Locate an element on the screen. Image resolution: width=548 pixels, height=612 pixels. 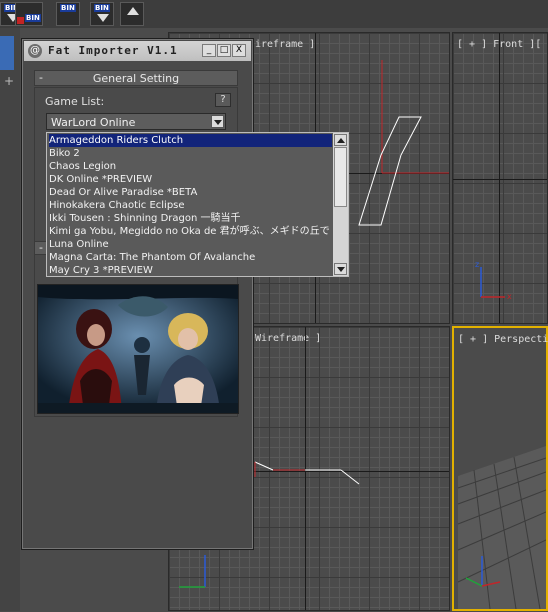
list-item: Ikki Tousen : Shinning Dragon 一騎当千 is located at coordinates (144, 218).